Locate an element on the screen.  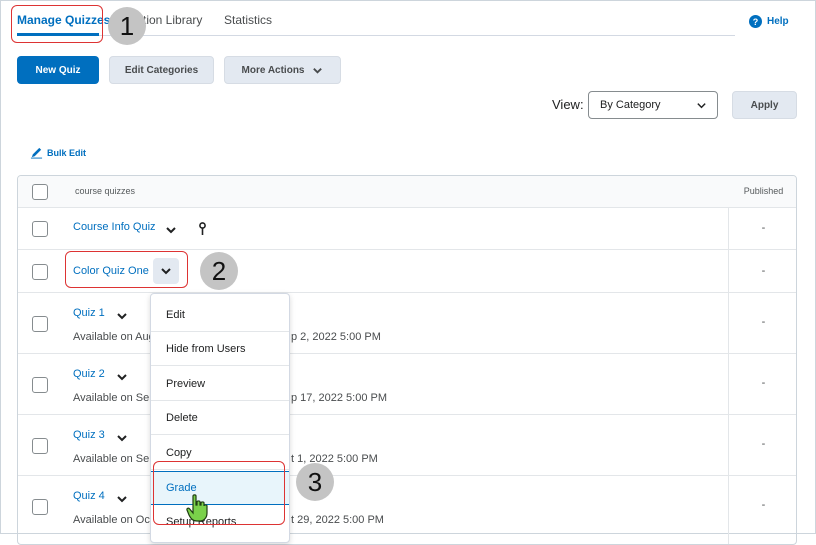
help-link: ? Help is located at coordinates (769, 21).